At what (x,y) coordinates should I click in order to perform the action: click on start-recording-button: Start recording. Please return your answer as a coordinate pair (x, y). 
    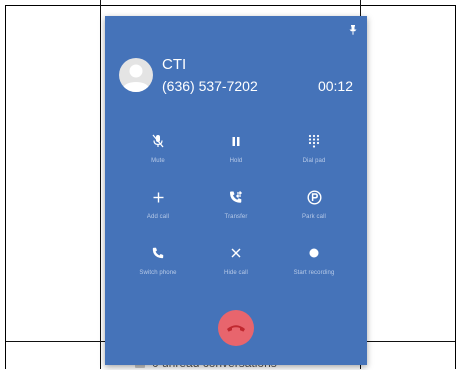
    Looking at the image, I should click on (314, 260).